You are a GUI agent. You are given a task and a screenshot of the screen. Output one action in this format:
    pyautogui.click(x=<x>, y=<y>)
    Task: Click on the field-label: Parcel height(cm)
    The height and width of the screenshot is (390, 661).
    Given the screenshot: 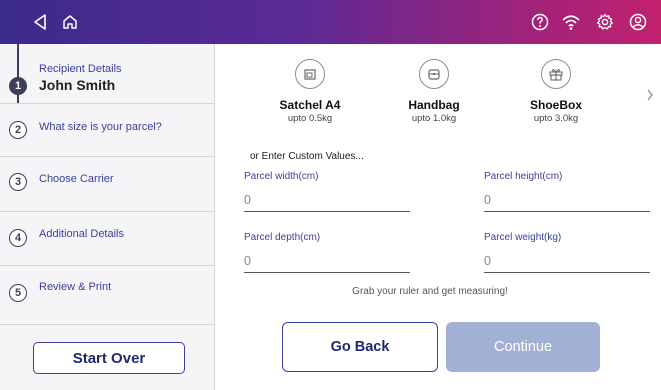 What is the action you would take?
    pyautogui.click(x=523, y=176)
    